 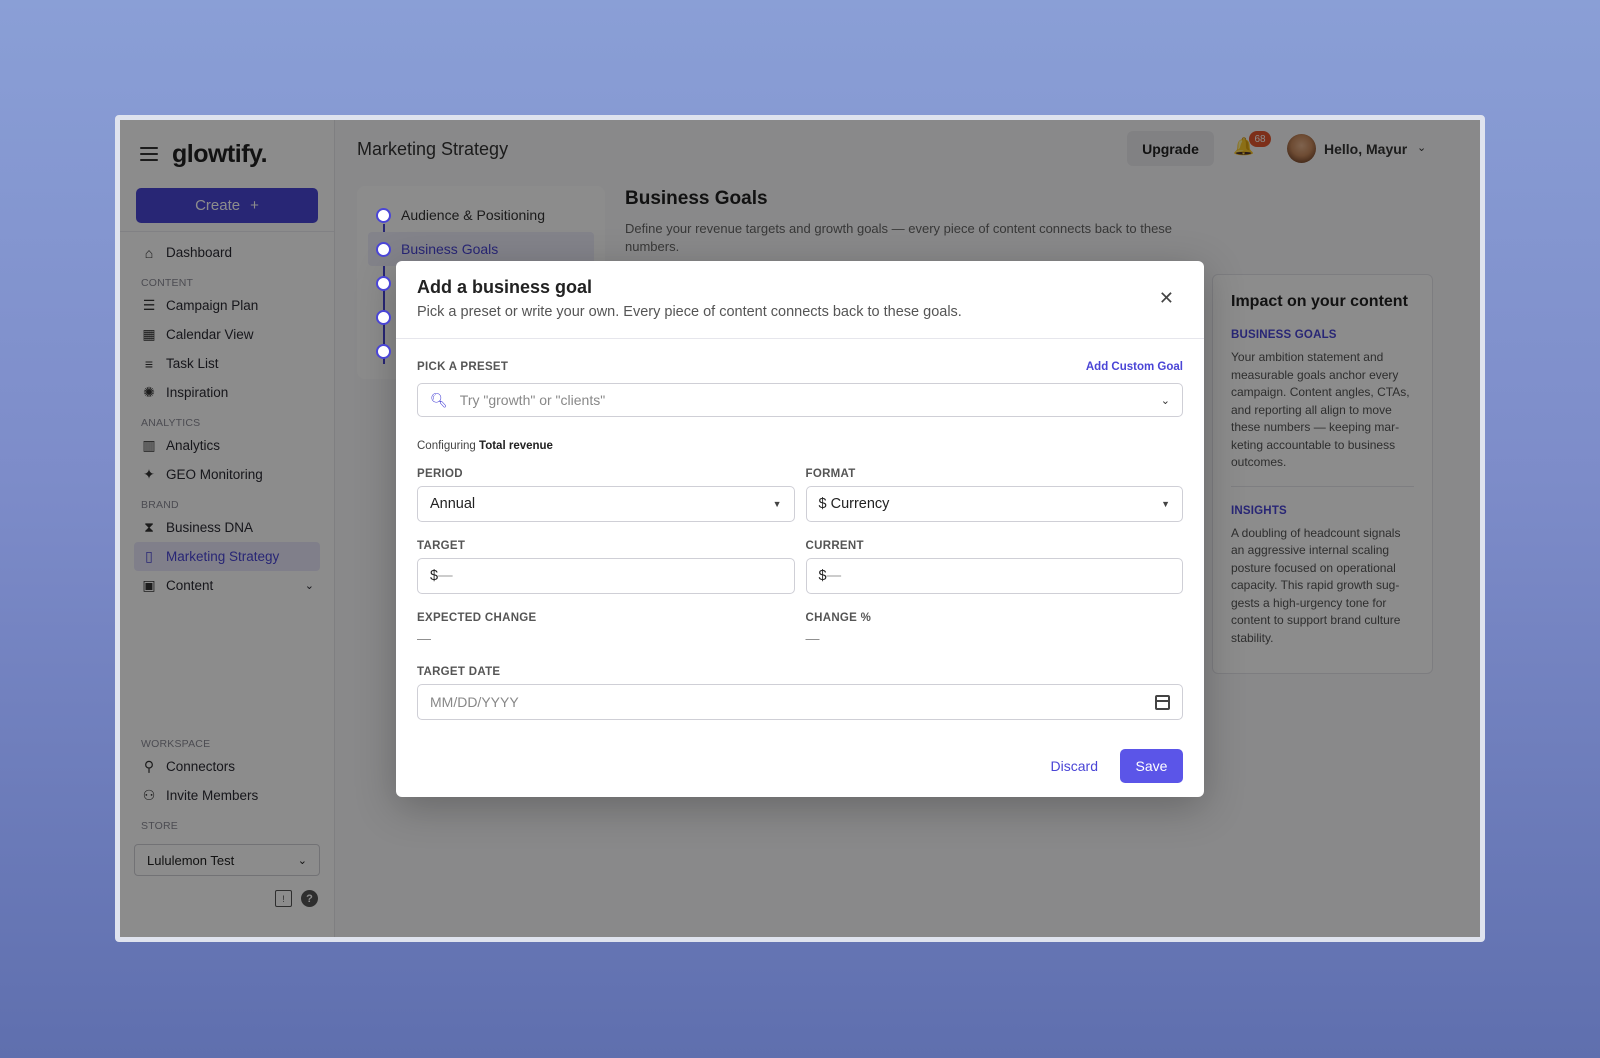 I want to click on change-row: EXPECTED CHANGE — CHANGE % —, so click(x=800, y=629).